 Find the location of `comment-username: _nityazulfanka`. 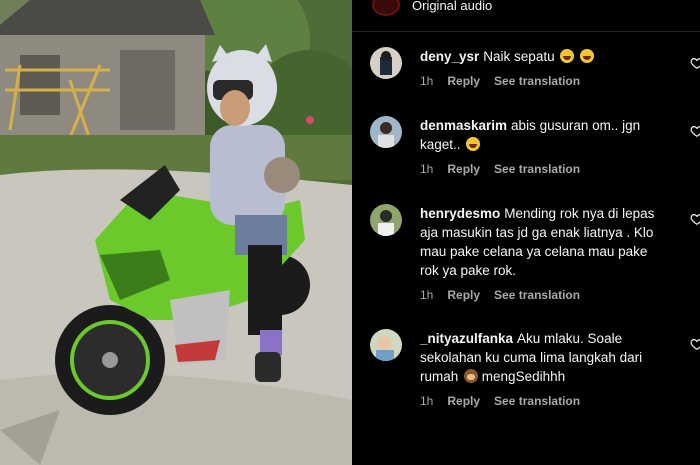

comment-username: _nityazulfanka is located at coordinates (466, 338).